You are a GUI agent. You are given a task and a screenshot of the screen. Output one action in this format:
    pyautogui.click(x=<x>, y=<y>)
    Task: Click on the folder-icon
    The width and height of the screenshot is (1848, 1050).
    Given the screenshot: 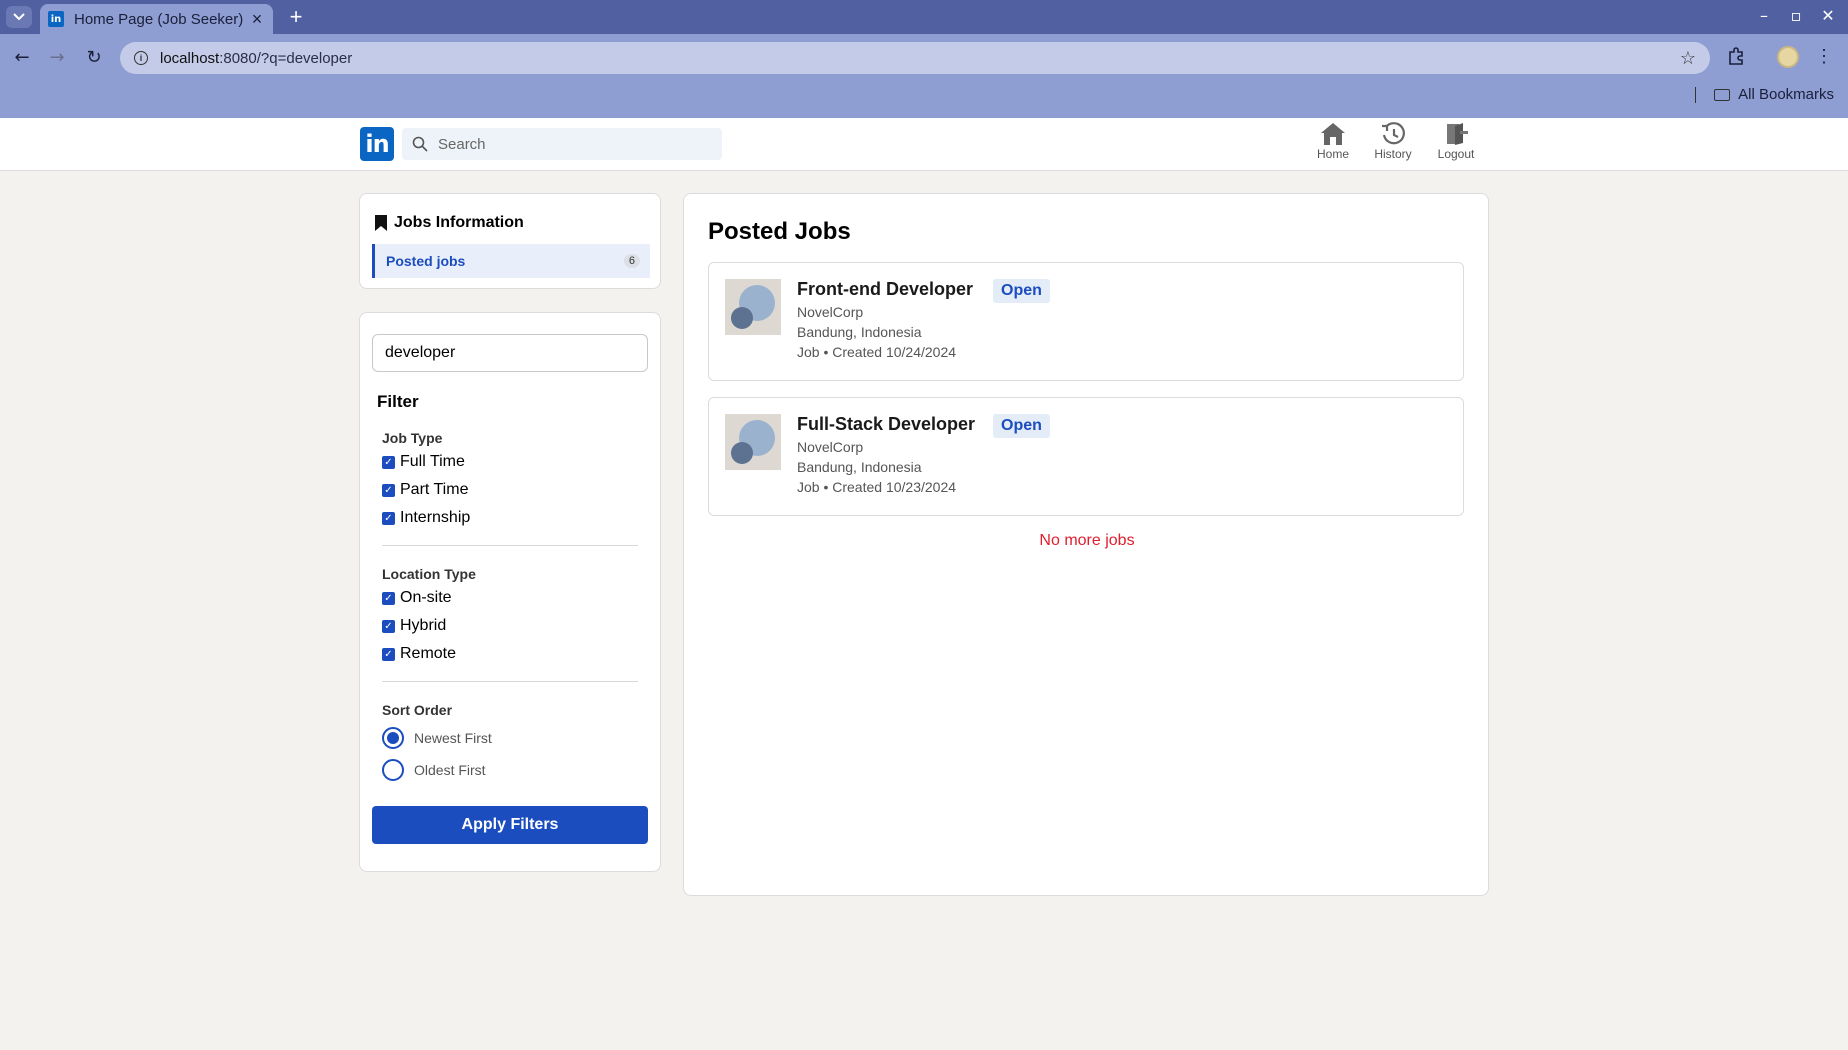 What is the action you would take?
    pyautogui.click(x=1722, y=94)
    